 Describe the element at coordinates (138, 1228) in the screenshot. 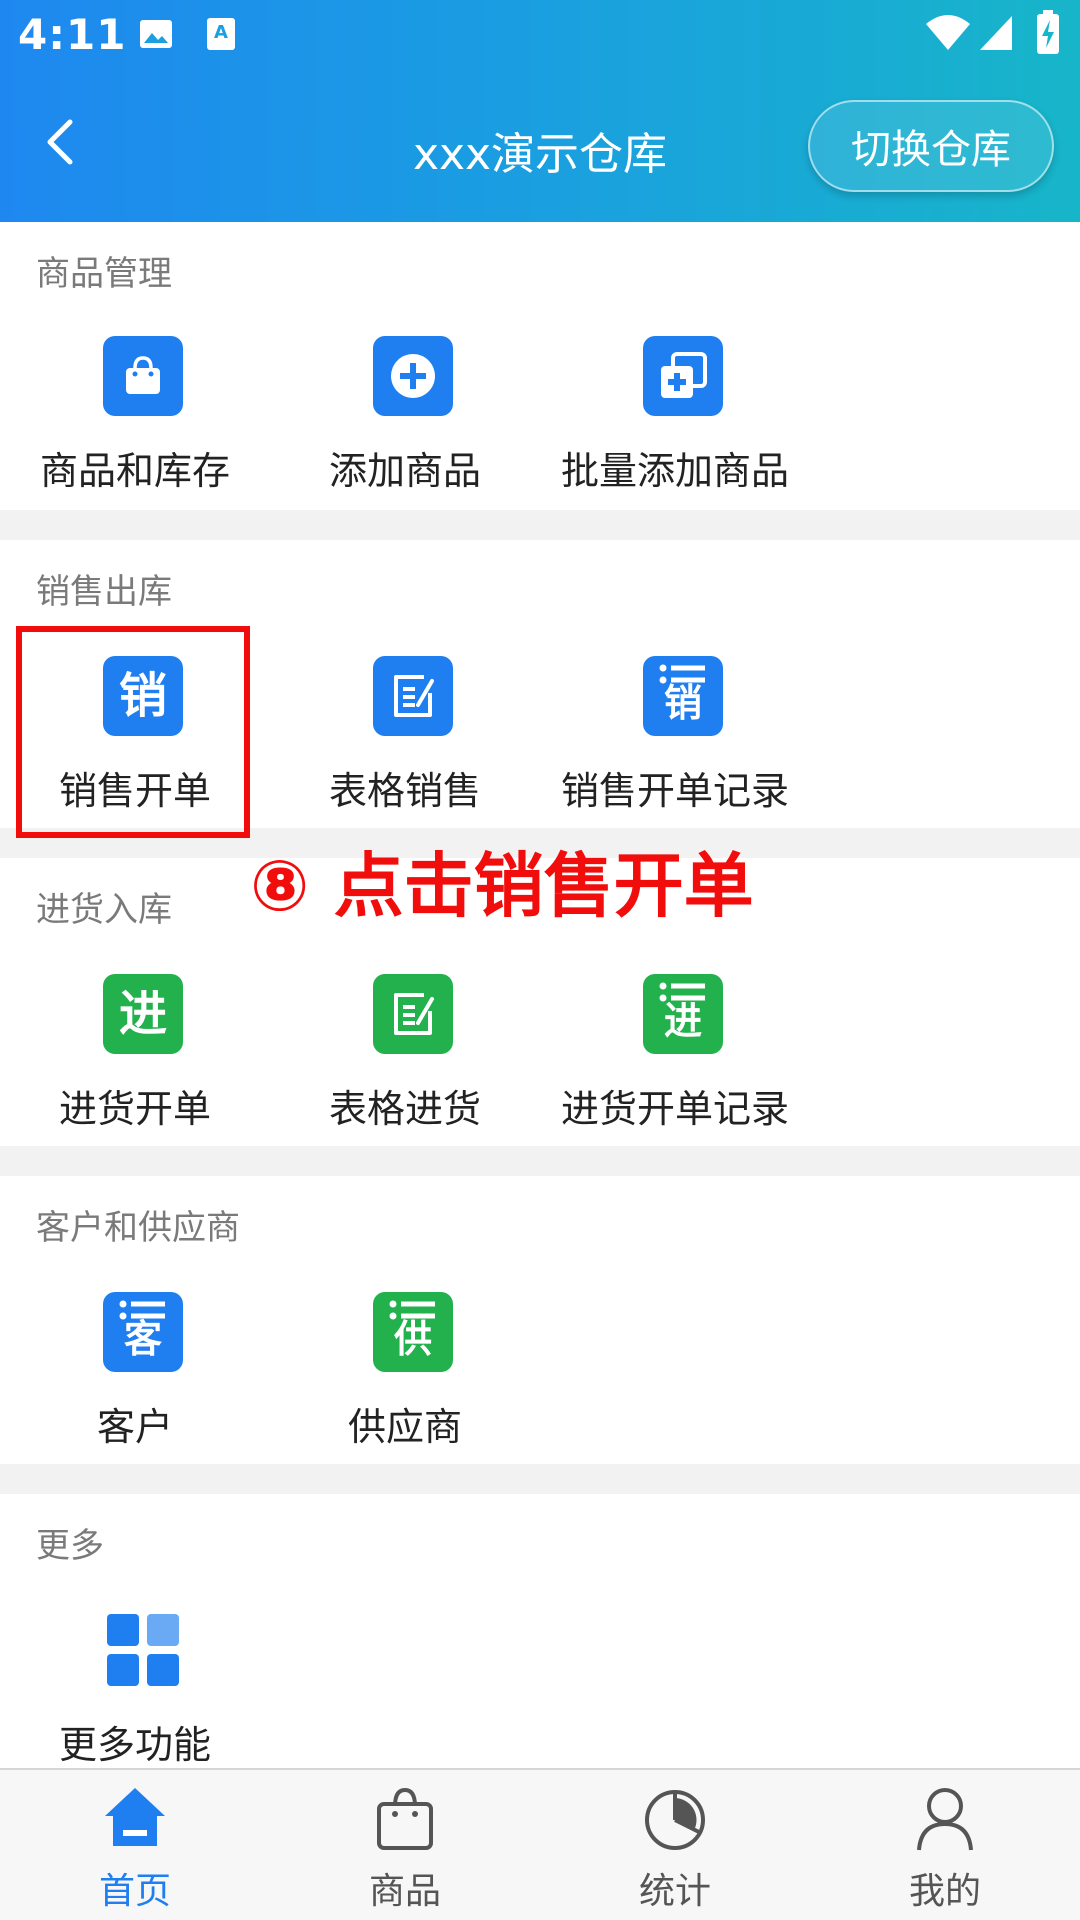

I see `section-title: 客户和供应商` at that location.